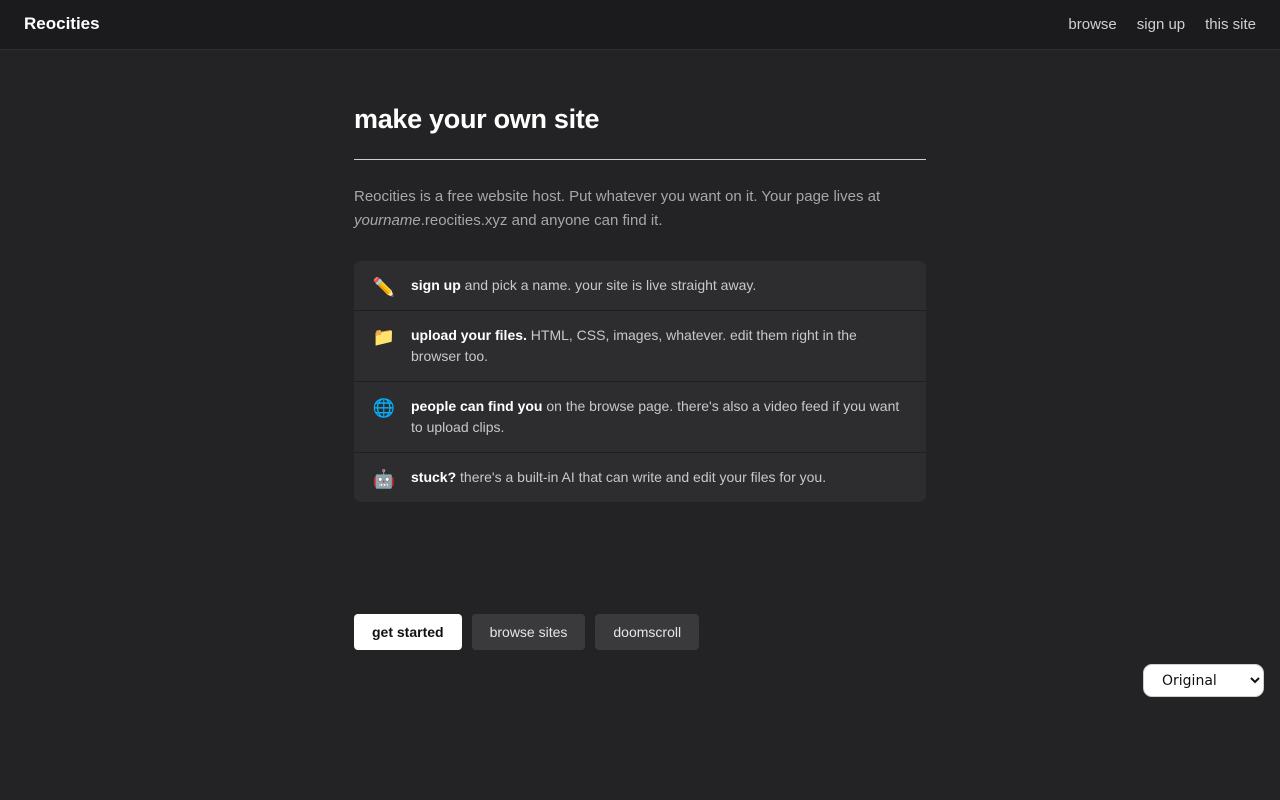 The height and width of the screenshot is (800, 1280). Describe the element at coordinates (640, 25) in the screenshot. I see `top-bar: Reocities browse sign up this site` at that location.